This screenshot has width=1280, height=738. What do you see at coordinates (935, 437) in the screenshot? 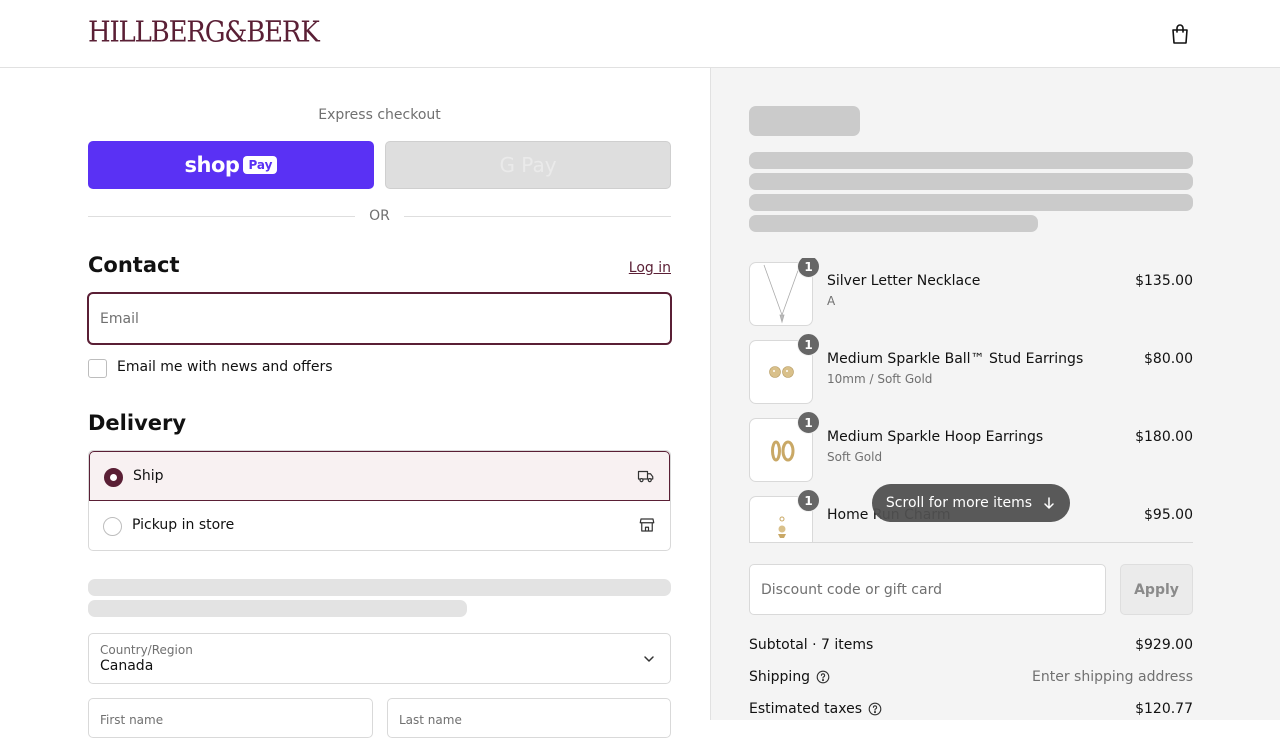
I see `item-name: Medium Sparkle Hoop Earrings` at bounding box center [935, 437].